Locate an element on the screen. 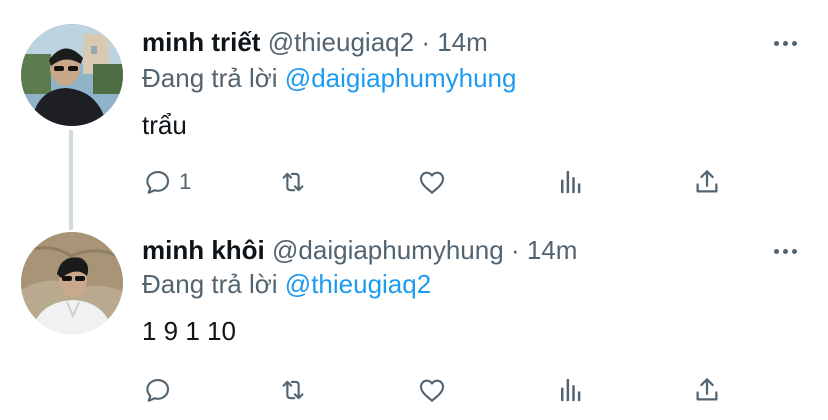 This screenshot has width=828, height=420. tweet-header: minh khôi @daigiaphumyhung · 14m is located at coordinates (359, 250).